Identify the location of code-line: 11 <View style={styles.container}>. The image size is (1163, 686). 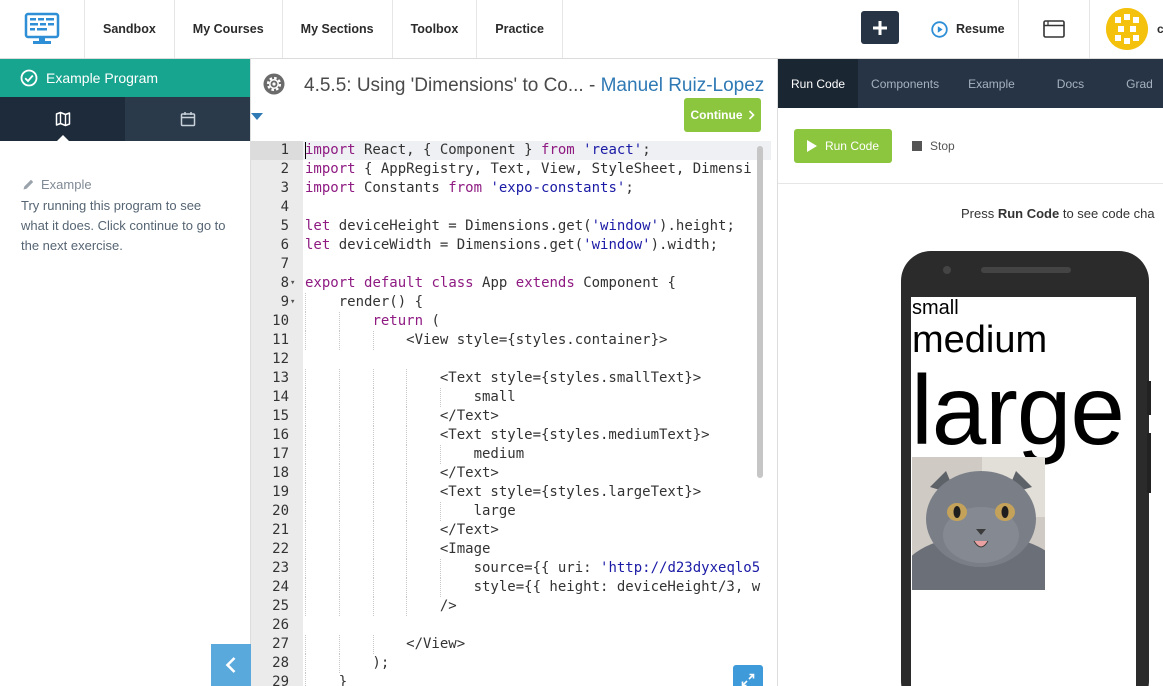
(511, 340).